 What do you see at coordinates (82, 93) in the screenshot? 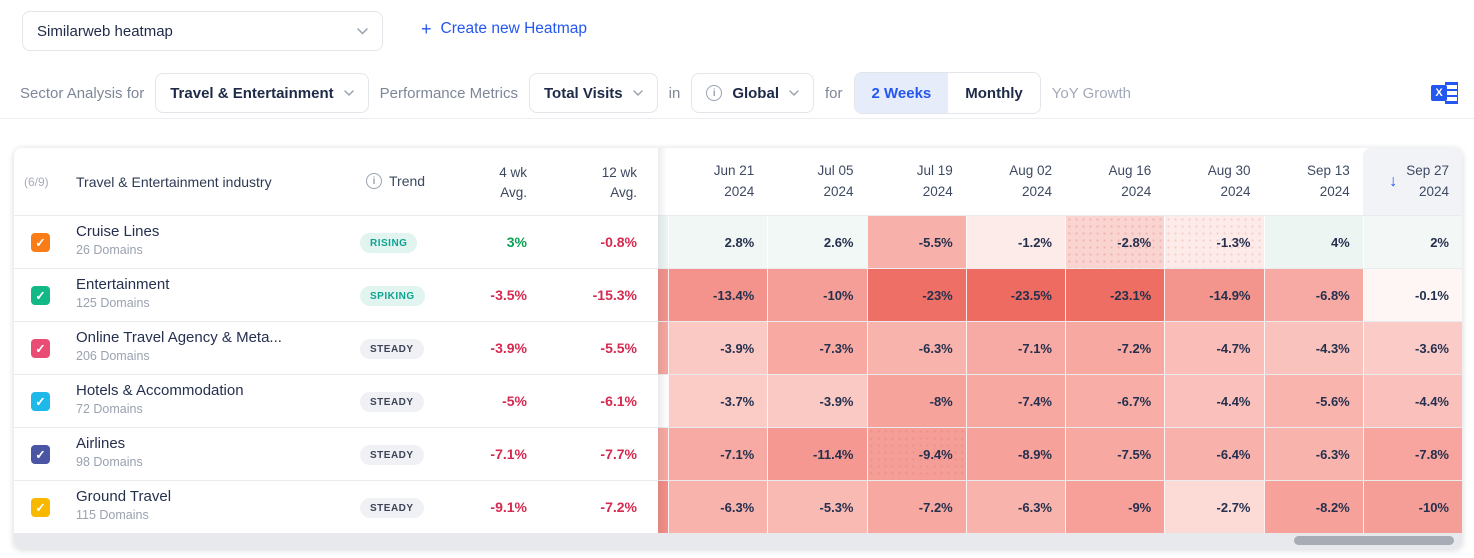
I see `sector-analysis-label: Sector Analysis for` at bounding box center [82, 93].